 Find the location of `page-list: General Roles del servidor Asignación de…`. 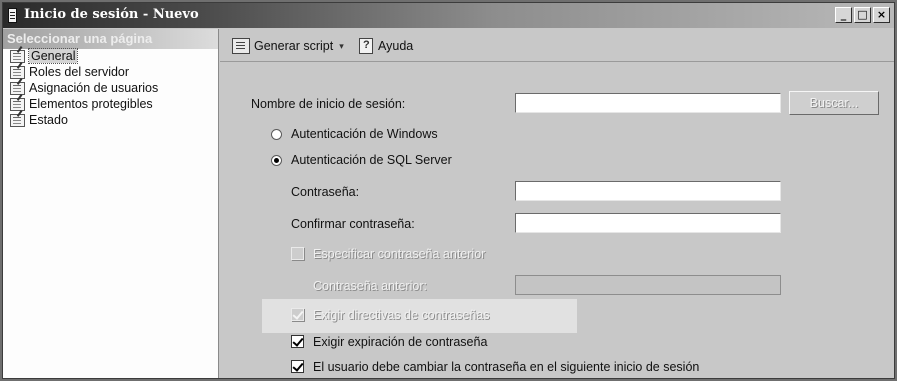

page-list: General Roles del servidor Asignación de… is located at coordinates (110, 88).